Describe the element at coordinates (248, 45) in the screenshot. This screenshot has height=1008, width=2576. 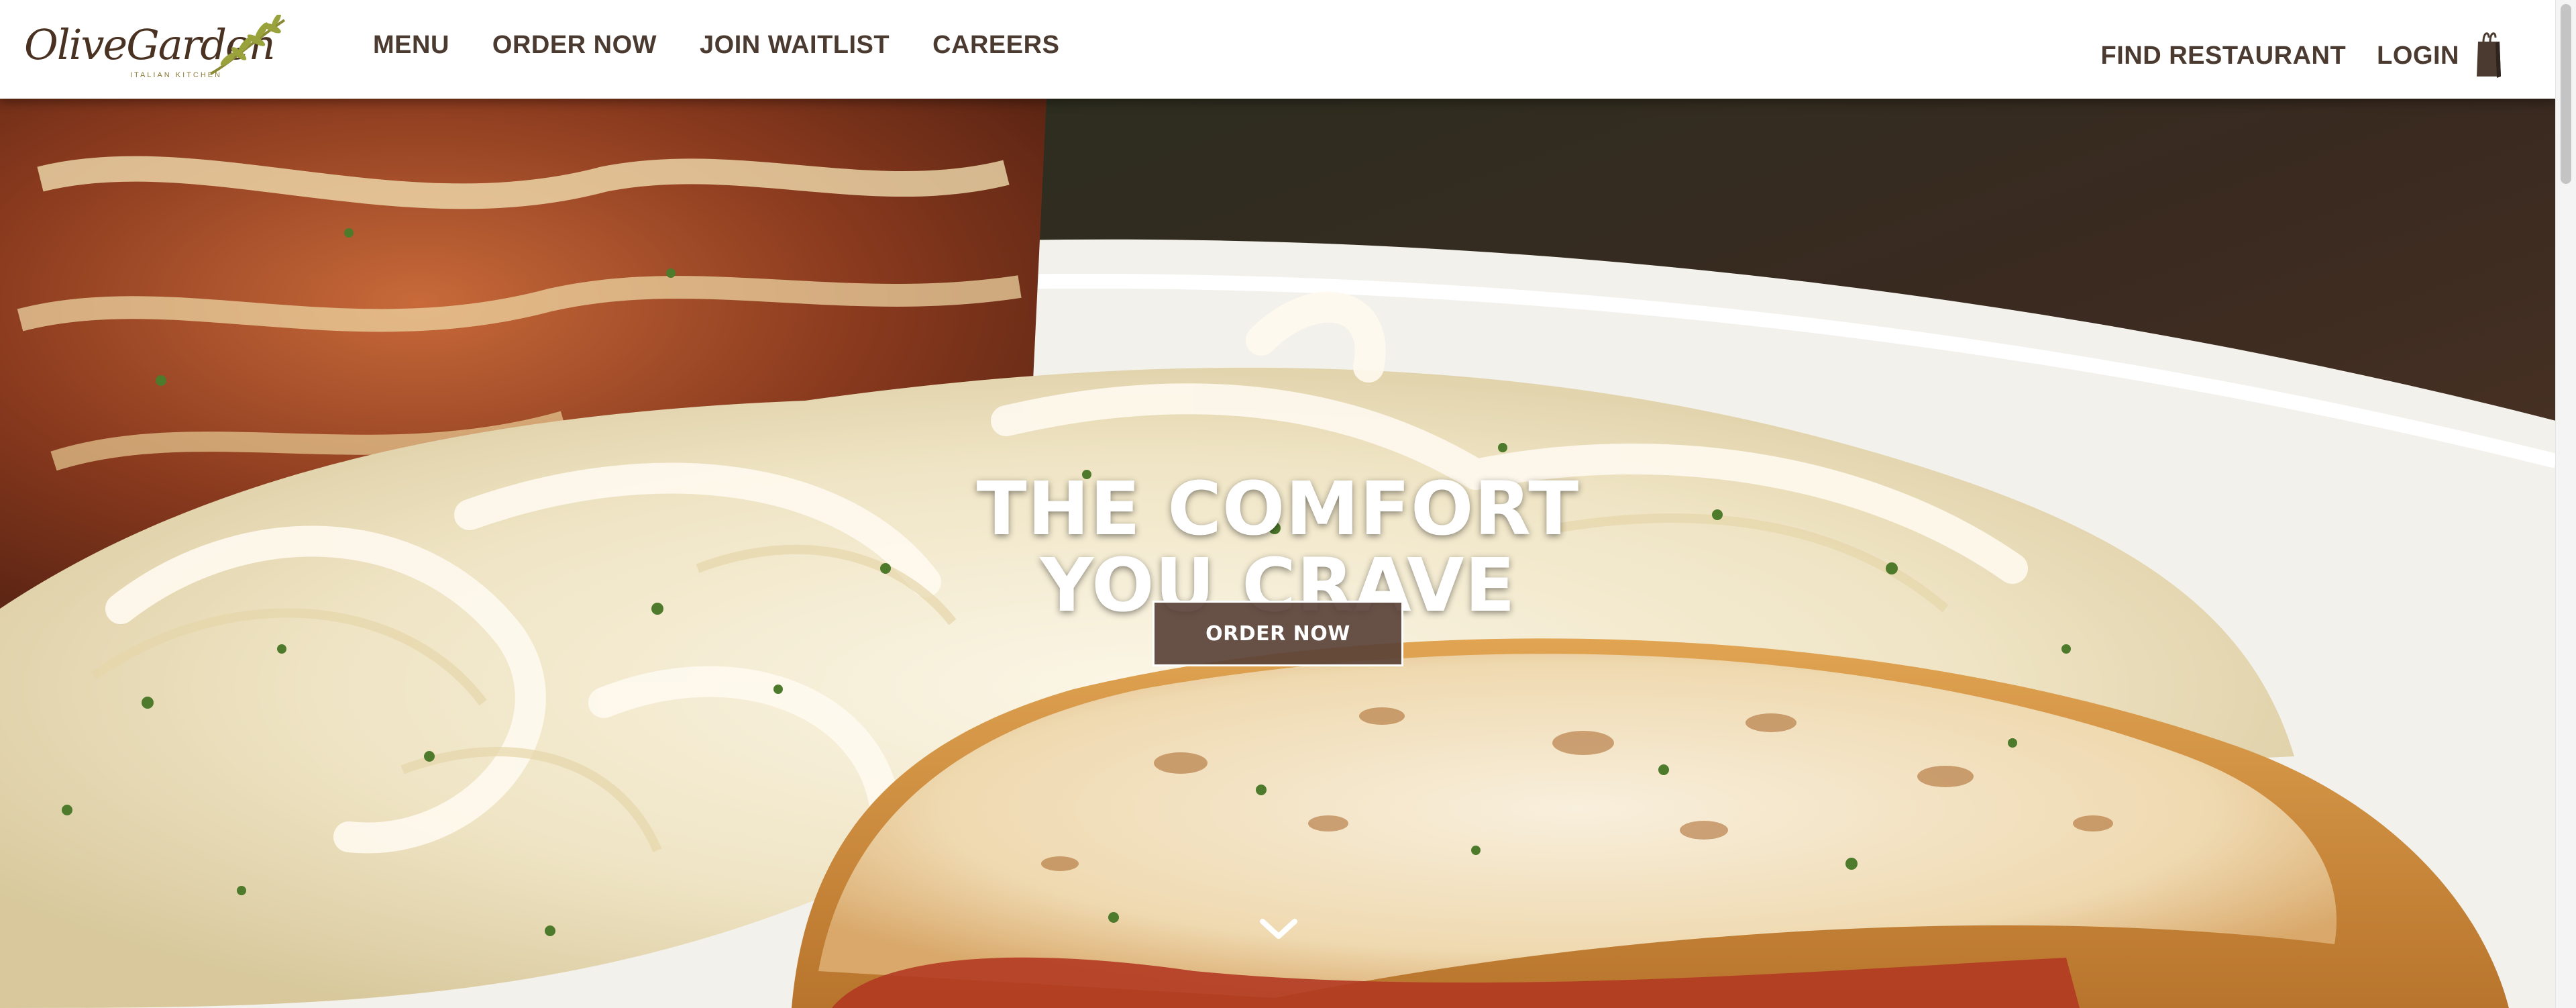
I see `olive-branch-icon` at that location.